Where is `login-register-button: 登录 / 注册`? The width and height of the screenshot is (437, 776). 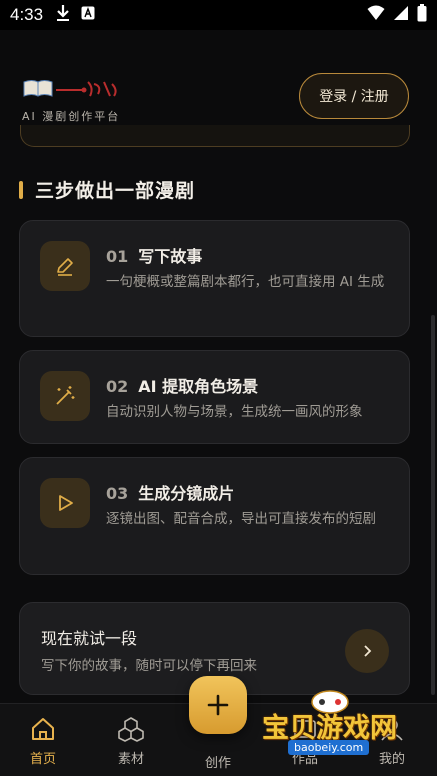 login-register-button: 登录 / 注册 is located at coordinates (354, 96).